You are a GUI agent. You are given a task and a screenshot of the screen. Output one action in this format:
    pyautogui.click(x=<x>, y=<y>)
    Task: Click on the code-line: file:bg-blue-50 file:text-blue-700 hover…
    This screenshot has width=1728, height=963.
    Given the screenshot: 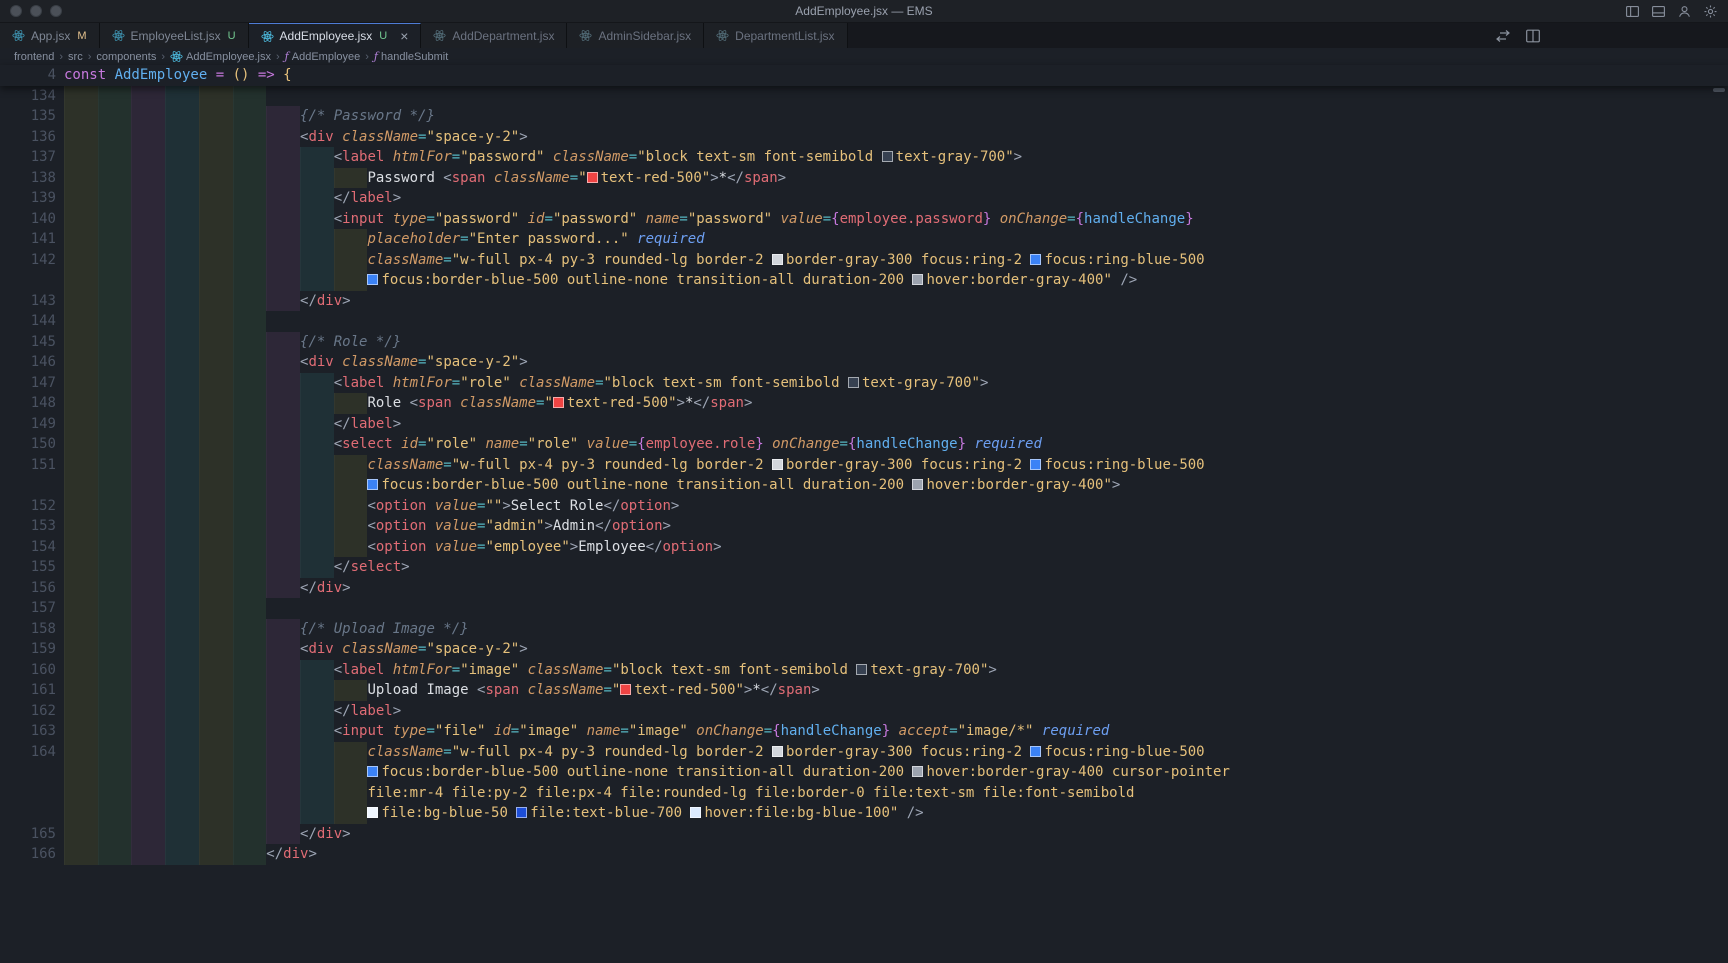 What is the action you would take?
    pyautogui.click(x=864, y=813)
    